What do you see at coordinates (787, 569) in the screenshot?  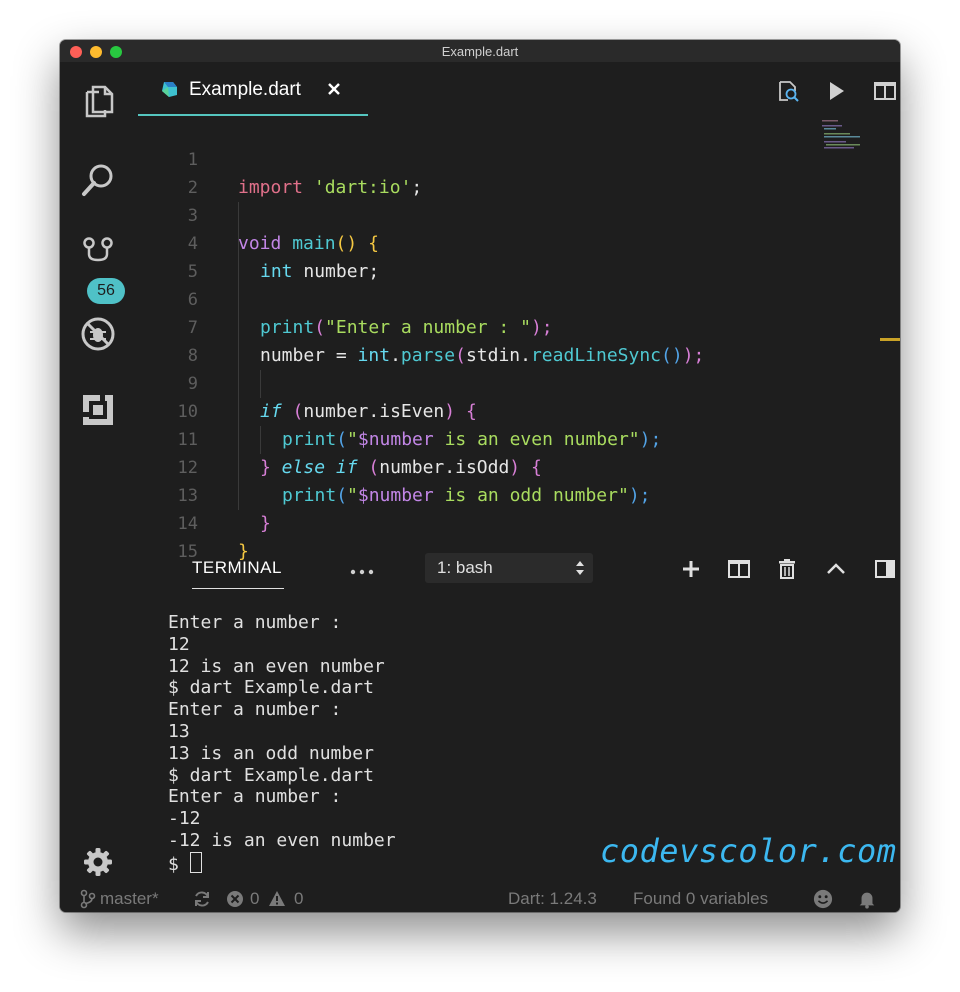 I see `trash-icon` at bounding box center [787, 569].